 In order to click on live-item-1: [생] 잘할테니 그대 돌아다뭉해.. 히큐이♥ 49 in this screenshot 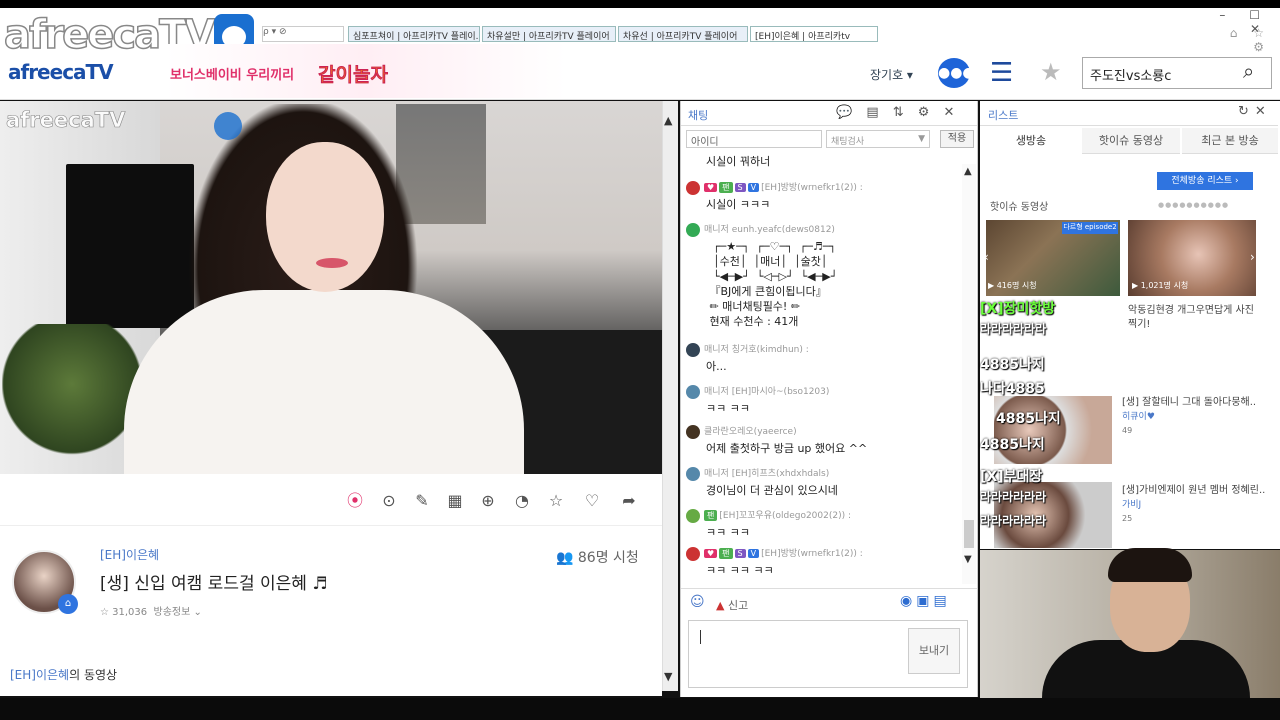, I will do `click(1197, 417)`.